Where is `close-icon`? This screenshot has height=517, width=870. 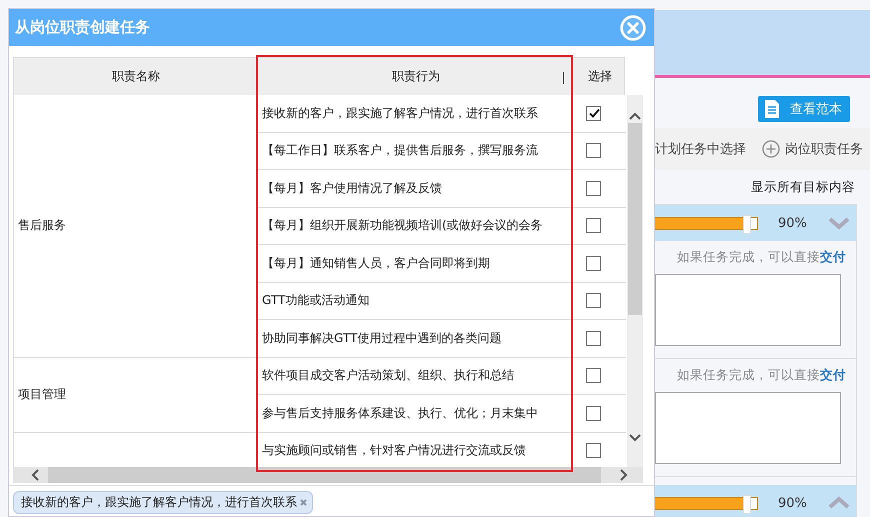 close-icon is located at coordinates (633, 27).